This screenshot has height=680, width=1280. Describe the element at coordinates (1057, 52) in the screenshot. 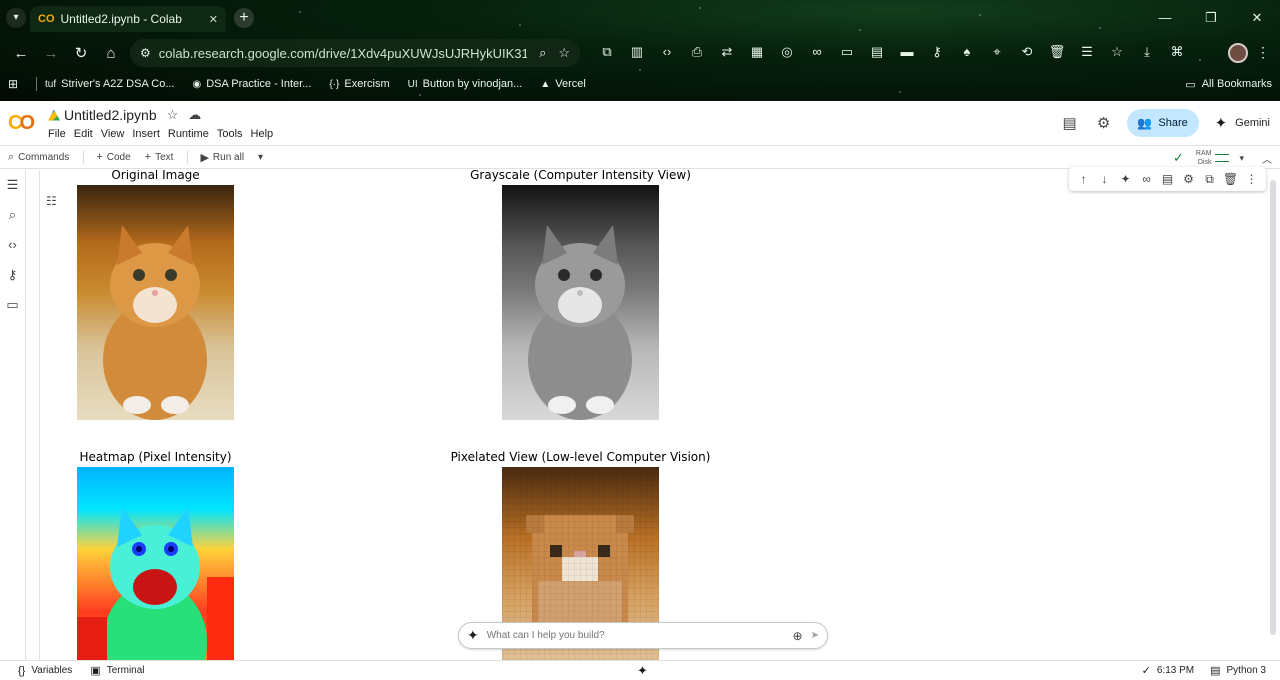

I see `delete-icon: 🗑` at that location.